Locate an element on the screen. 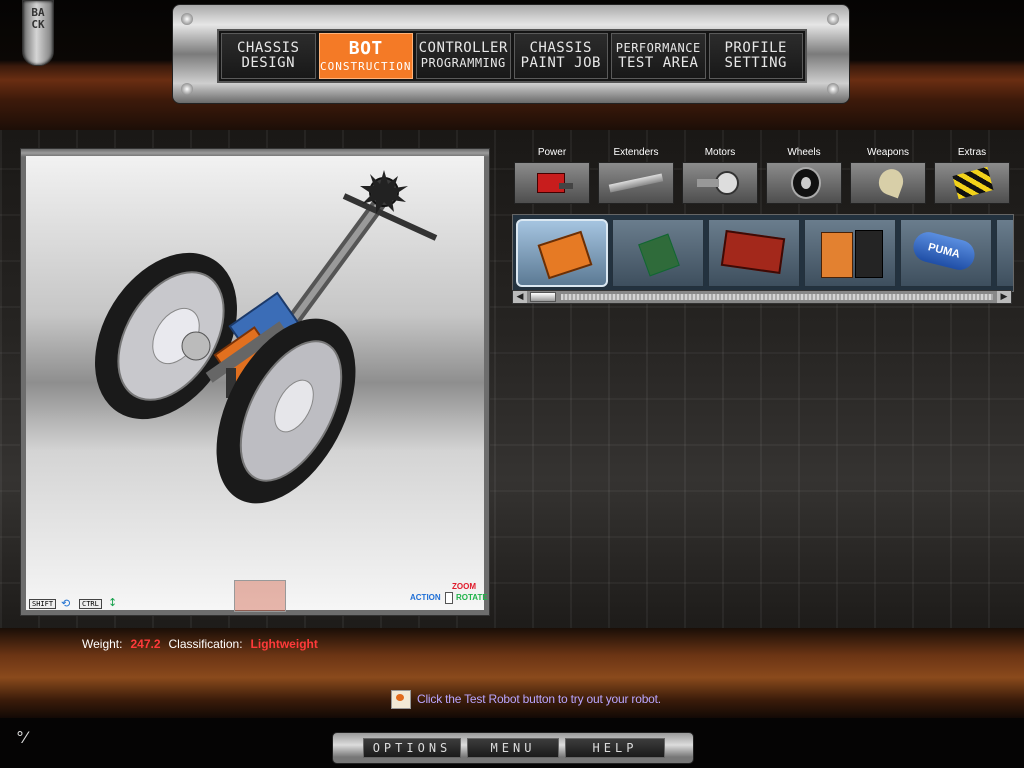  category-label: Weapons is located at coordinates (888, 152).